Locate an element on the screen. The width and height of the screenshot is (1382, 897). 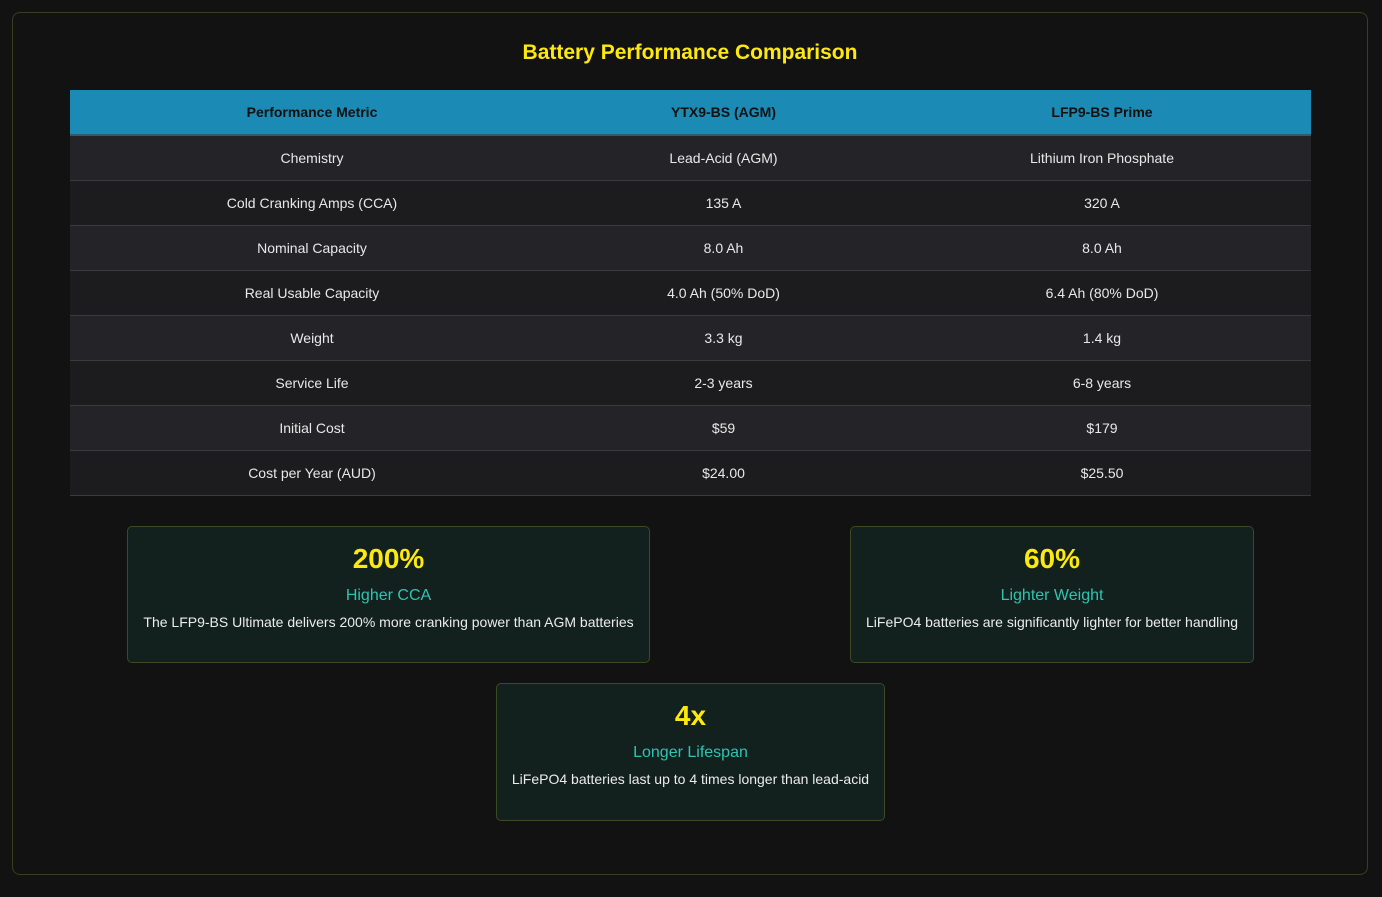
metric-cell: Initial Cost is located at coordinates (312, 428).